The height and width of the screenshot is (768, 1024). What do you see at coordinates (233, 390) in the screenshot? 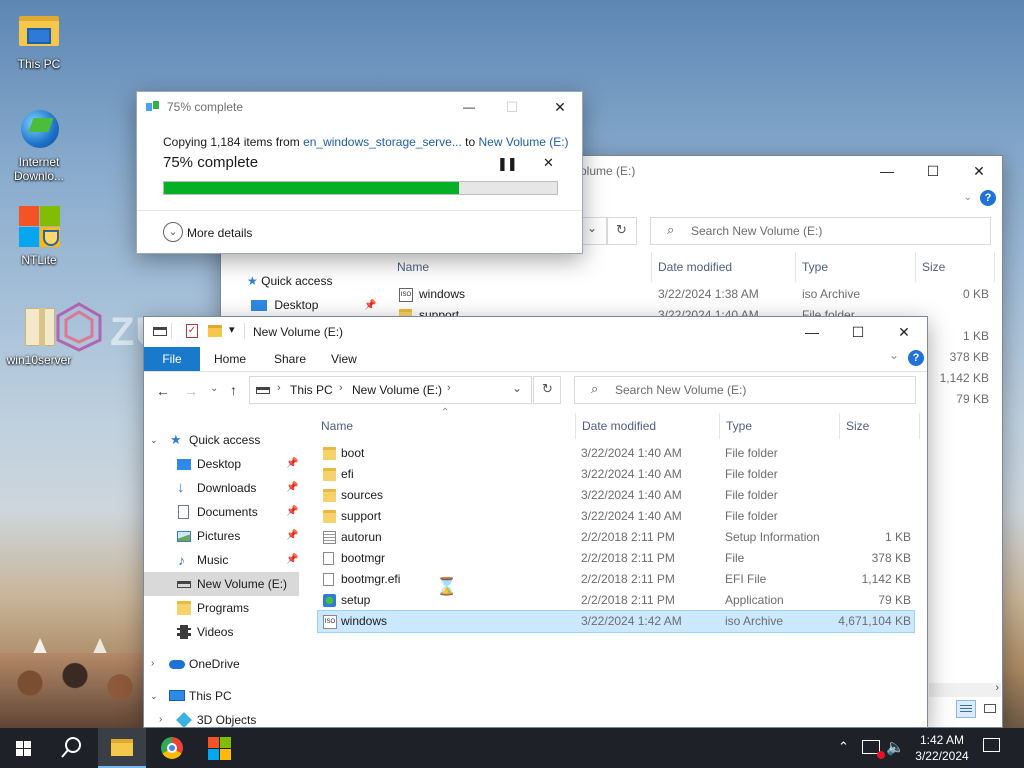
I see `up-arrow-icon: ↑` at bounding box center [233, 390].